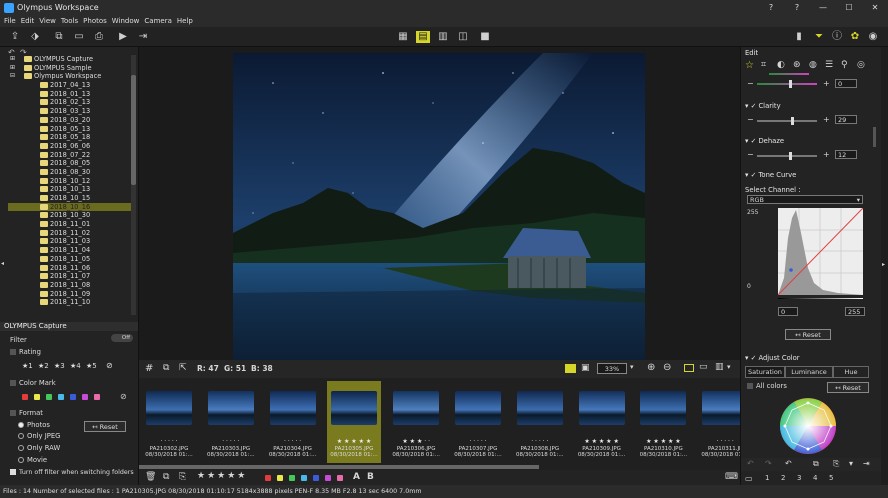 The image size is (888, 498). I want to click on chevron-left-icon: ◂, so click(2, 263).